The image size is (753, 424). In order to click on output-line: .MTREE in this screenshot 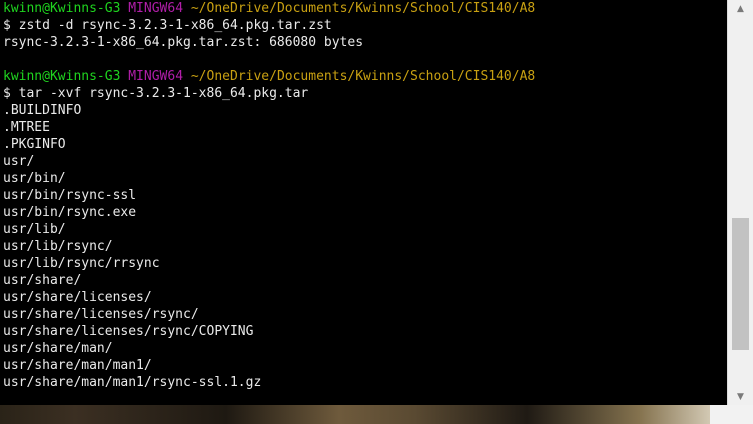, I will do `click(26, 127)`.